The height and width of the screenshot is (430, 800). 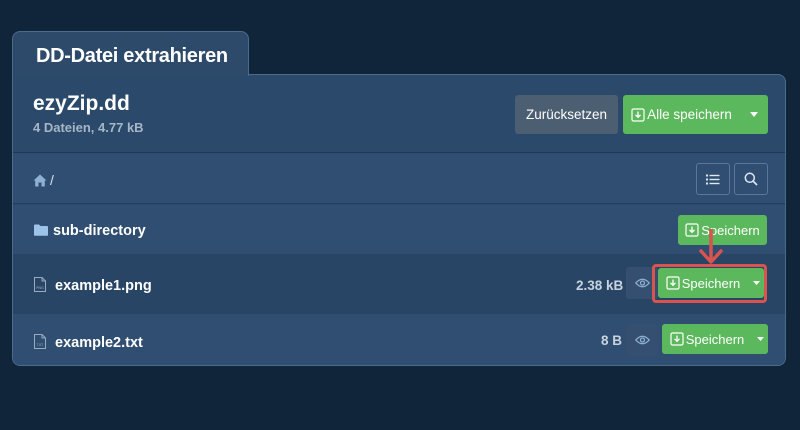 I want to click on path-toolbar: /, so click(x=399, y=178).